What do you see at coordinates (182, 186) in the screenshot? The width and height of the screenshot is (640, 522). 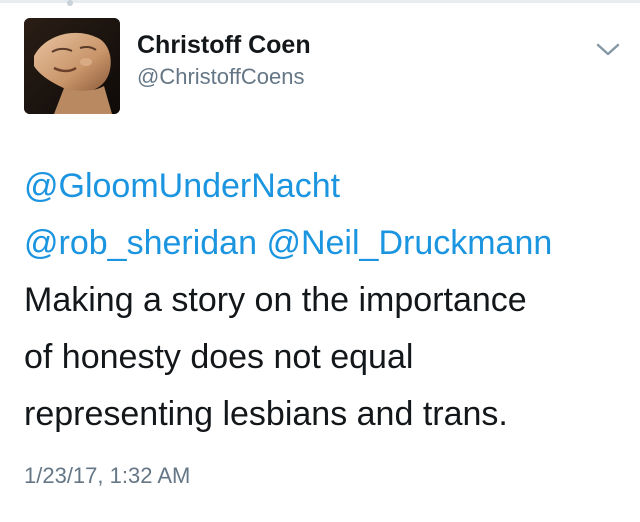 I see `mention-link-gloomundernacht: @GloomUnderNacht` at bounding box center [182, 186].